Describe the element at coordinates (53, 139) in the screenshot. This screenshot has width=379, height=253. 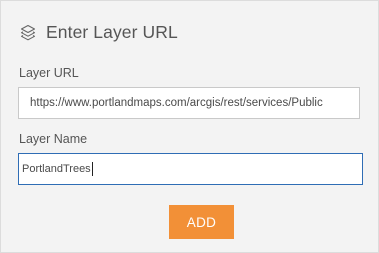
I see `layer-name-label: Layer Name` at that location.